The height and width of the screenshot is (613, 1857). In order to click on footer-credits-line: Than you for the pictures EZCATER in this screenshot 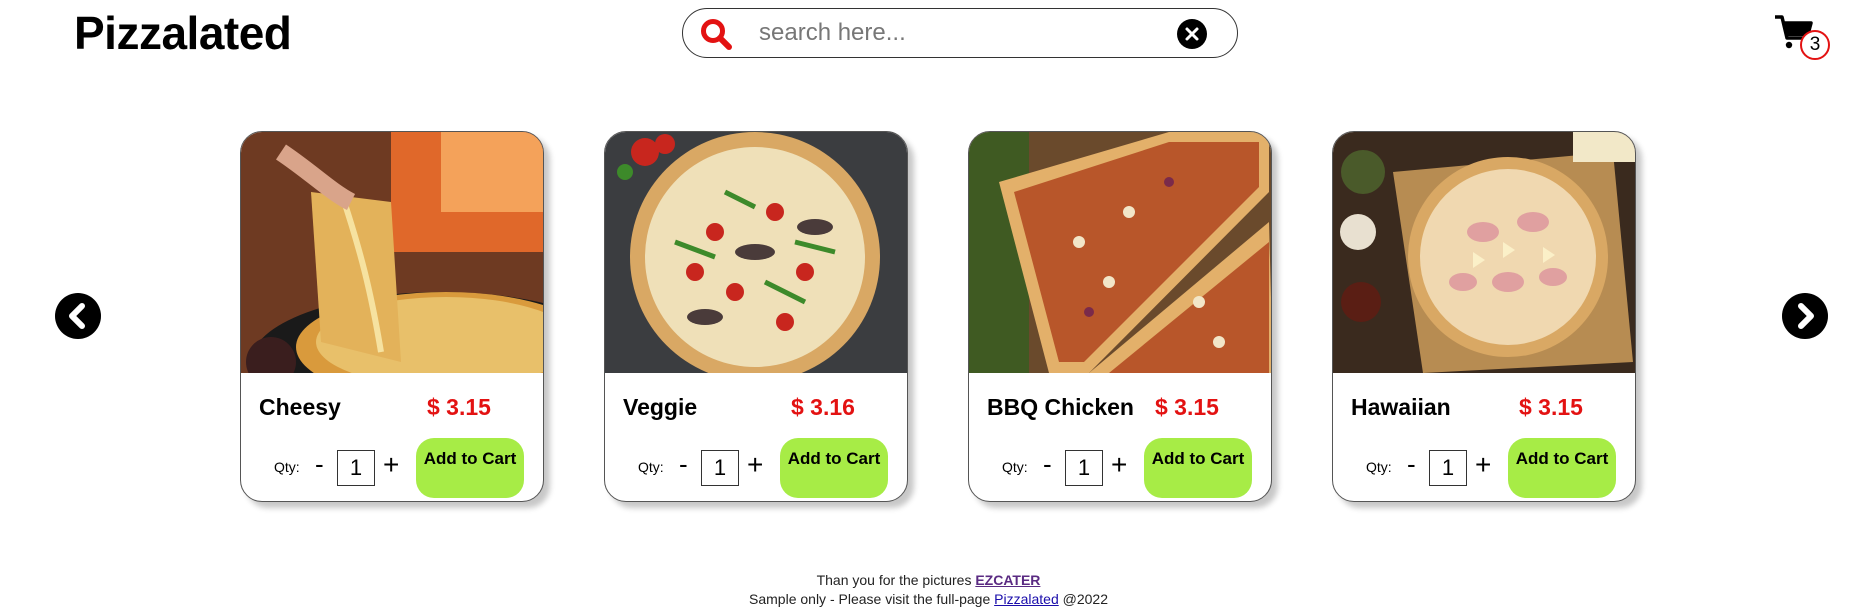, I will do `click(928, 580)`.